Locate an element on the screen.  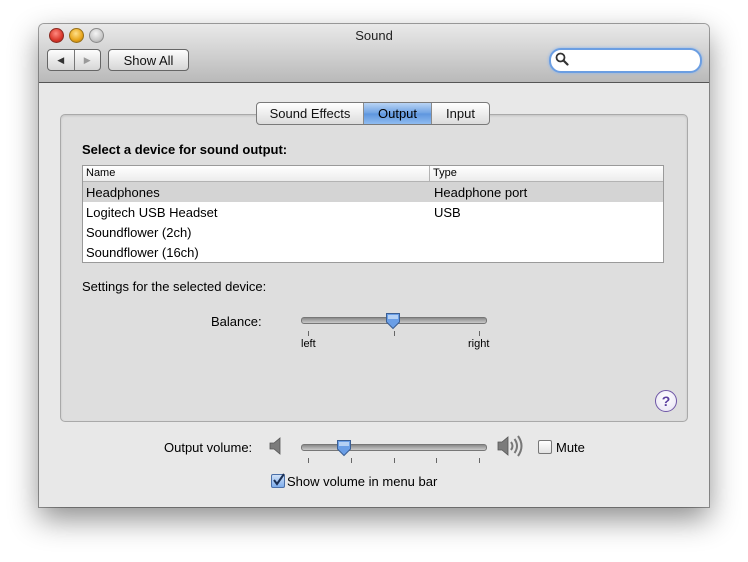
mute-label: Mute is located at coordinates (570, 447).